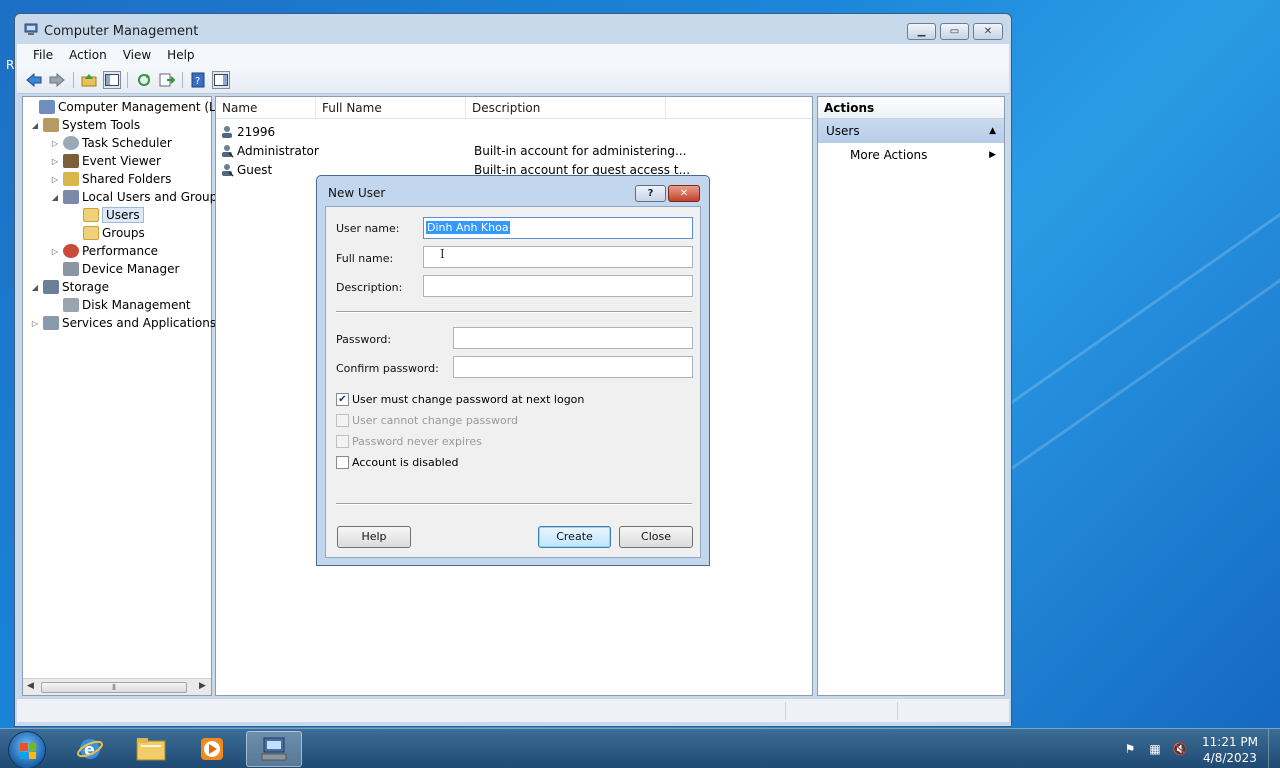 The image size is (1280, 768). I want to click on refresh-button, so click(144, 80).